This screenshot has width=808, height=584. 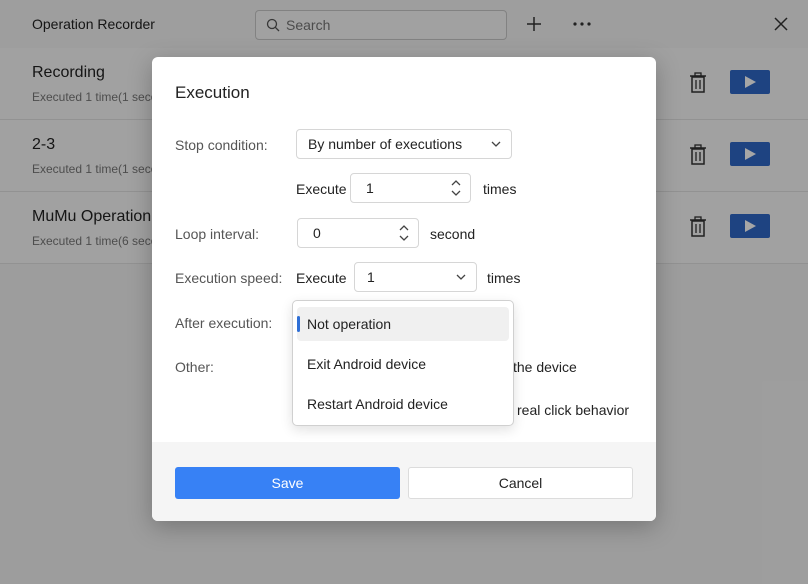 What do you see at coordinates (194, 367) in the screenshot?
I see `other-label: Other:` at bounding box center [194, 367].